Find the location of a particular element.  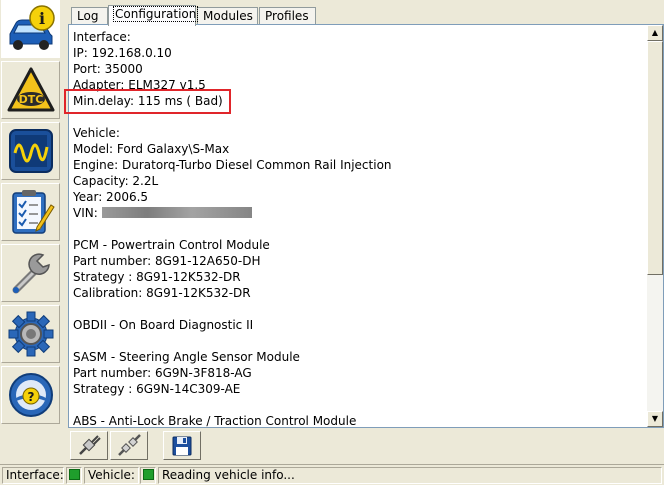

svg-text: DTC is located at coordinates (30, 99).